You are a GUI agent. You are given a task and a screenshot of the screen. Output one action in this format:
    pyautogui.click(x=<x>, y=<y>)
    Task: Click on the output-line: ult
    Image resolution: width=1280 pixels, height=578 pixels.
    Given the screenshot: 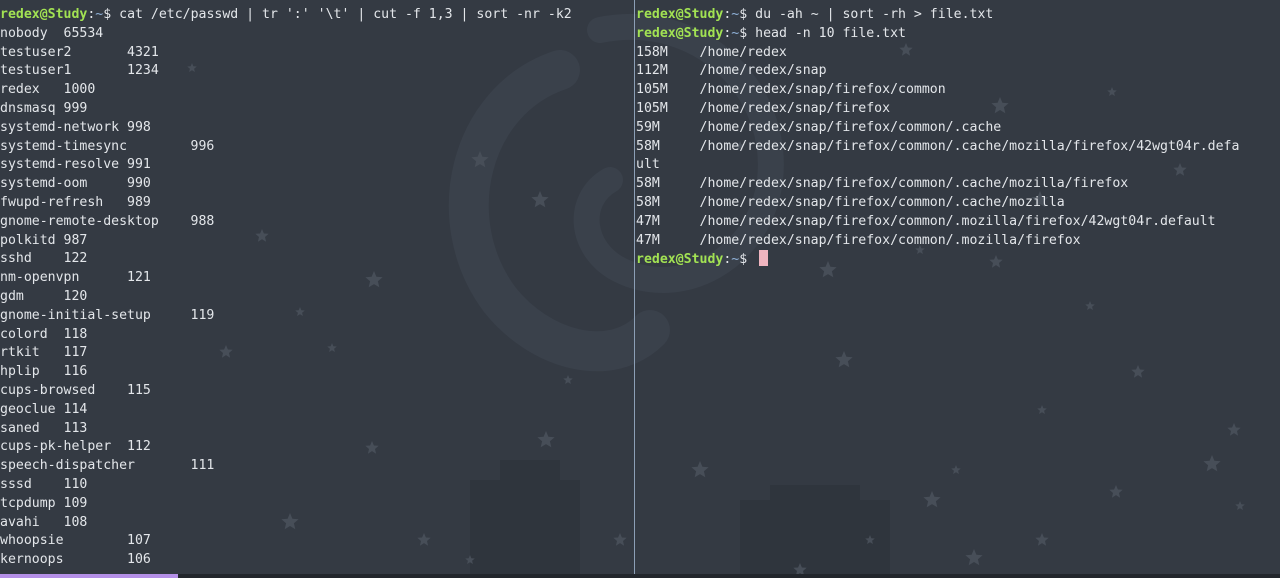 What is the action you would take?
    pyautogui.click(x=648, y=165)
    